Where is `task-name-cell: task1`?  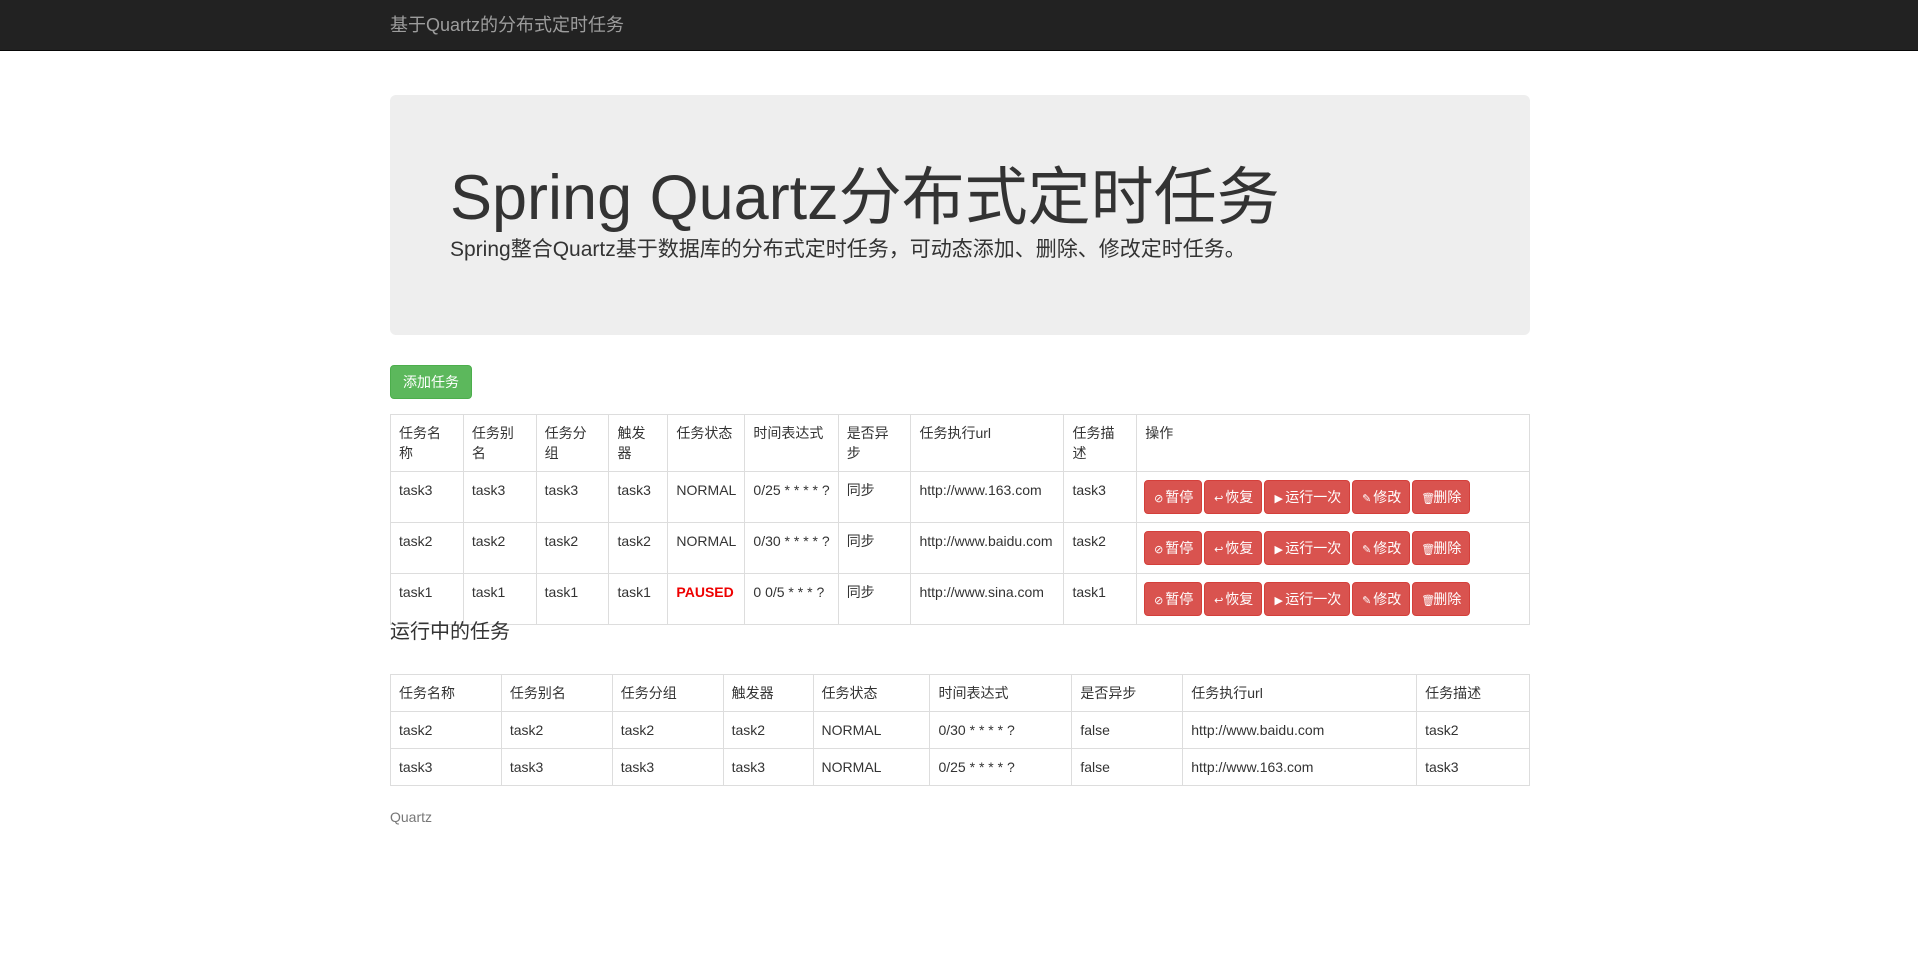 task-name-cell: task1 is located at coordinates (427, 599).